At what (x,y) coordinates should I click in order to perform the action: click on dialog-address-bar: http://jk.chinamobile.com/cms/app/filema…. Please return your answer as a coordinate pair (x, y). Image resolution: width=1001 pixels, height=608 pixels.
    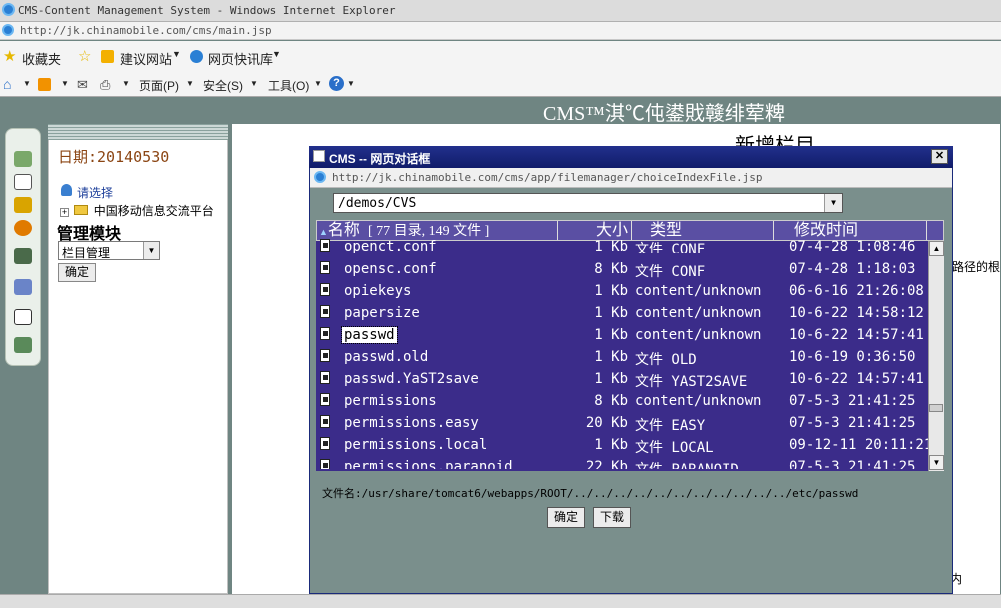
    Looking at the image, I should click on (631, 178).